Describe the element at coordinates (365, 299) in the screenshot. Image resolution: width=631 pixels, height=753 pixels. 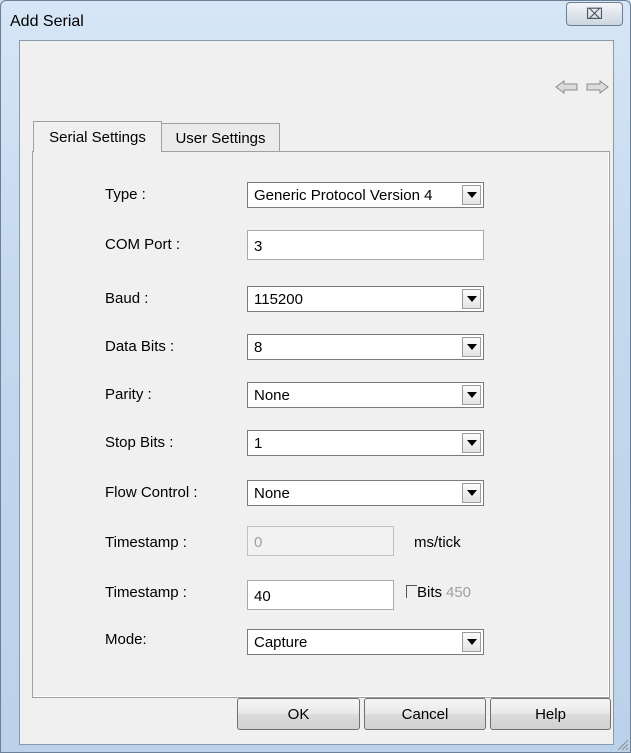
I see `baud-select: 115200` at that location.